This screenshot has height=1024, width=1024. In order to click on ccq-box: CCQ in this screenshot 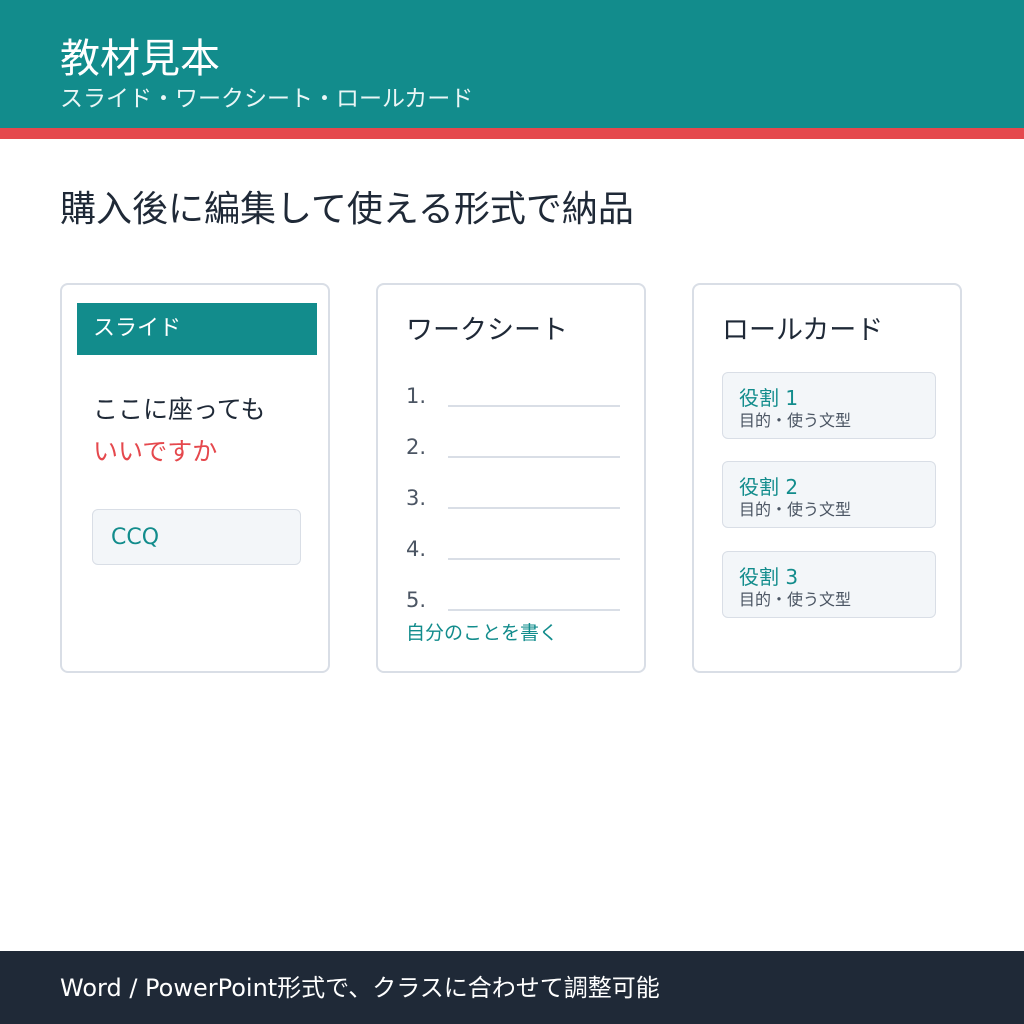, I will do `click(196, 537)`.